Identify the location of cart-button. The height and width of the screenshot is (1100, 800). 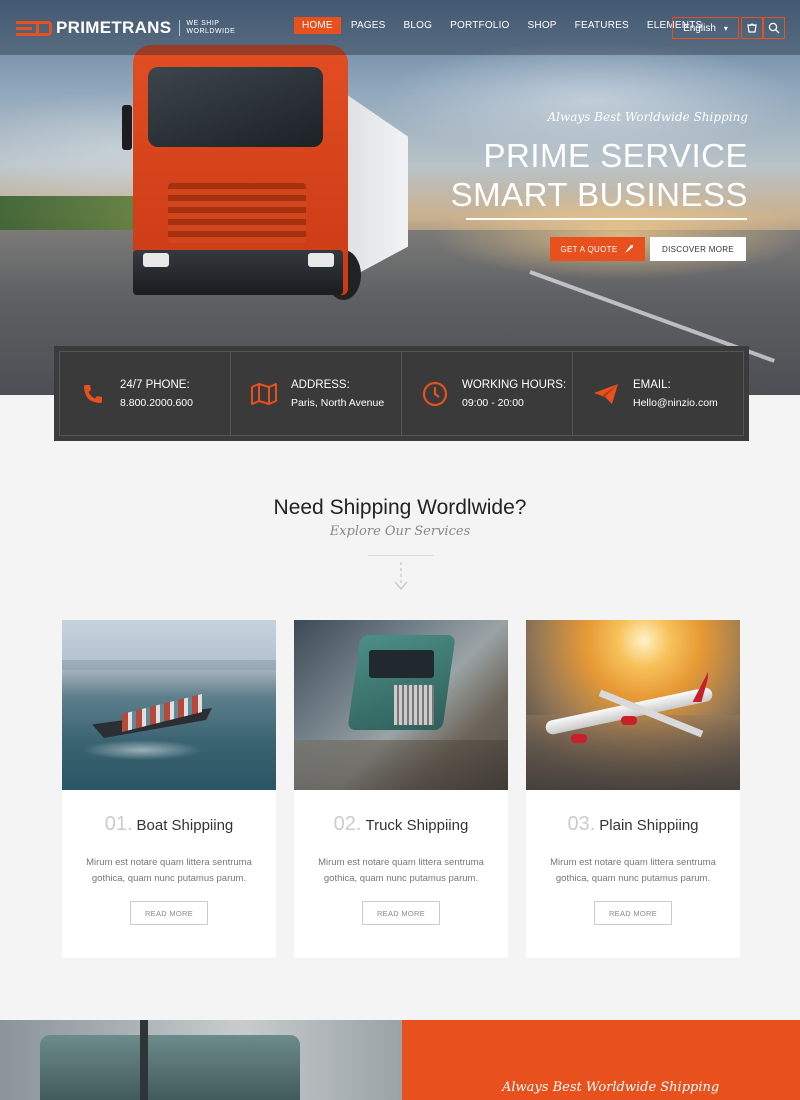
(752, 28).